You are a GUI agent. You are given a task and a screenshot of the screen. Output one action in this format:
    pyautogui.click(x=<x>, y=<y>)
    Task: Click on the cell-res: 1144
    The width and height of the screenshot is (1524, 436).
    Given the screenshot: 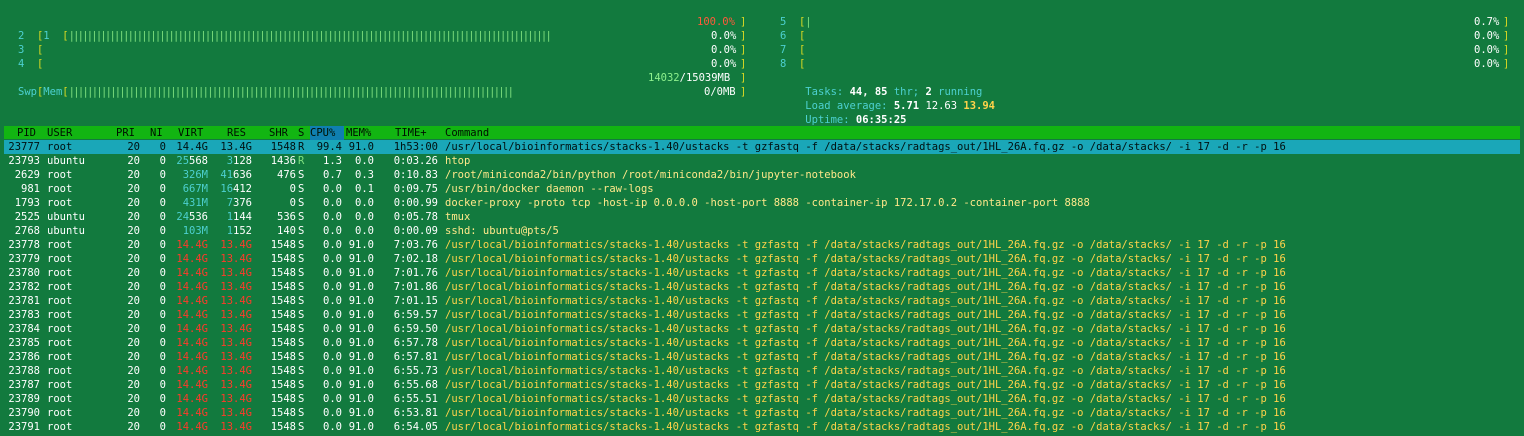 What is the action you would take?
    pyautogui.click(x=239, y=217)
    